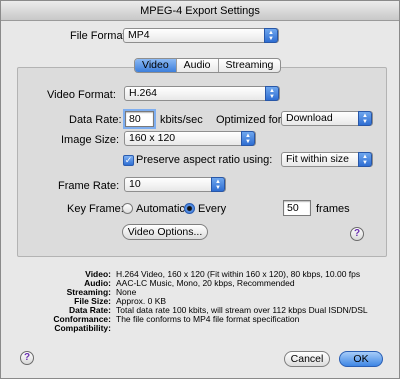 The image size is (400, 379). I want to click on preserve-aspect-label: Preserve aspect ratio using:, so click(204, 160).